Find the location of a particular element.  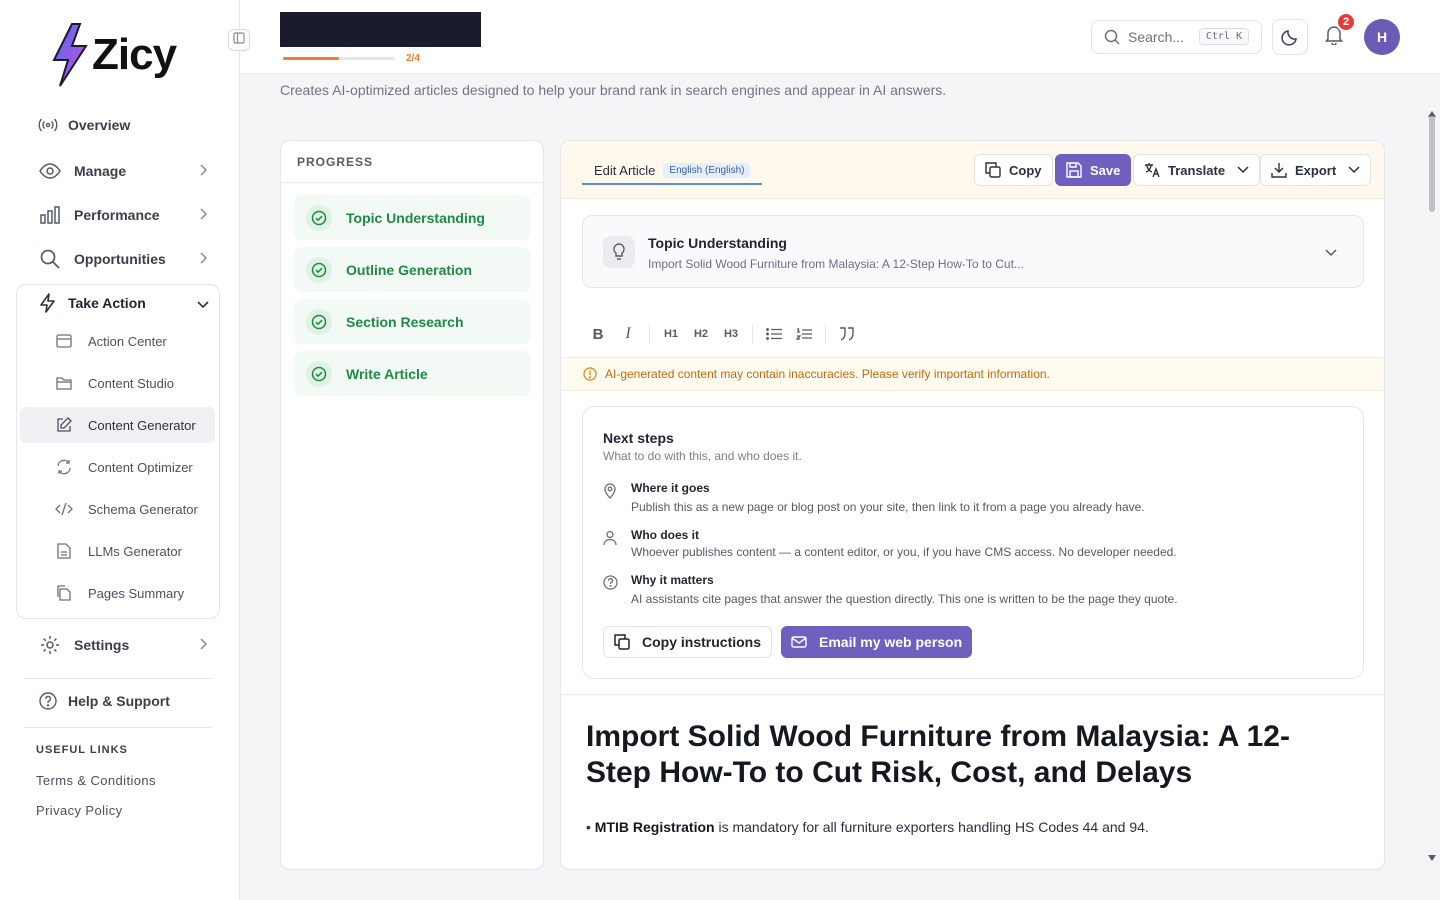

scroll-down-icon is located at coordinates (1432, 857).